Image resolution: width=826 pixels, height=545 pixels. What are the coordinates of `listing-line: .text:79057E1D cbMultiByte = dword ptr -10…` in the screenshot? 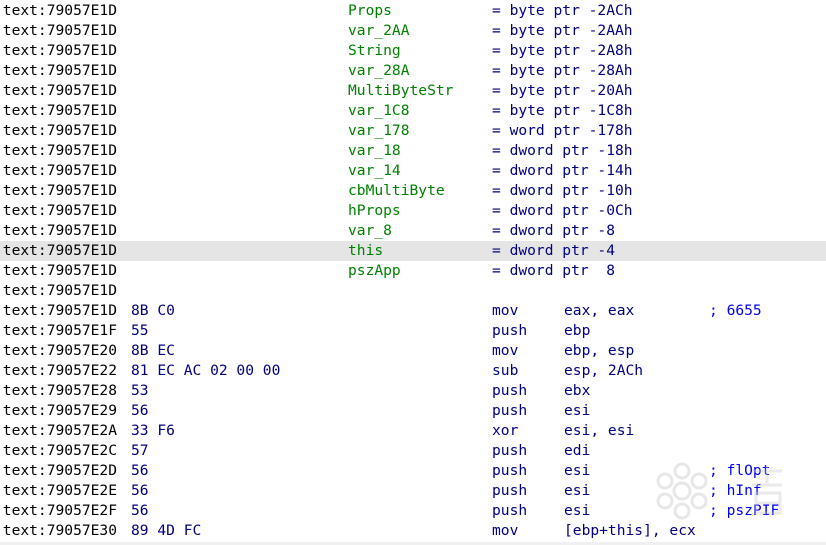 It's located at (413, 191).